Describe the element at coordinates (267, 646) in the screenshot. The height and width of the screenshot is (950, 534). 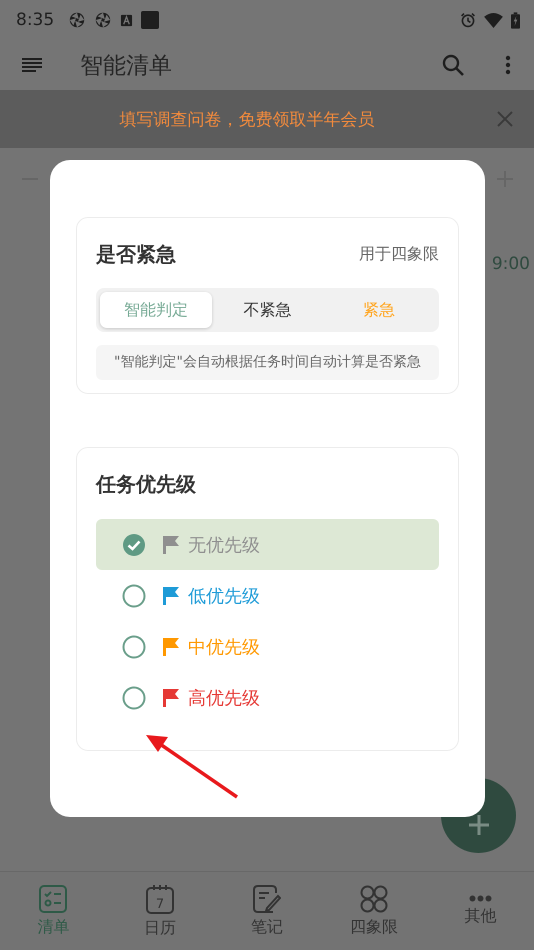
I see `priority-option: 中优先级` at that location.